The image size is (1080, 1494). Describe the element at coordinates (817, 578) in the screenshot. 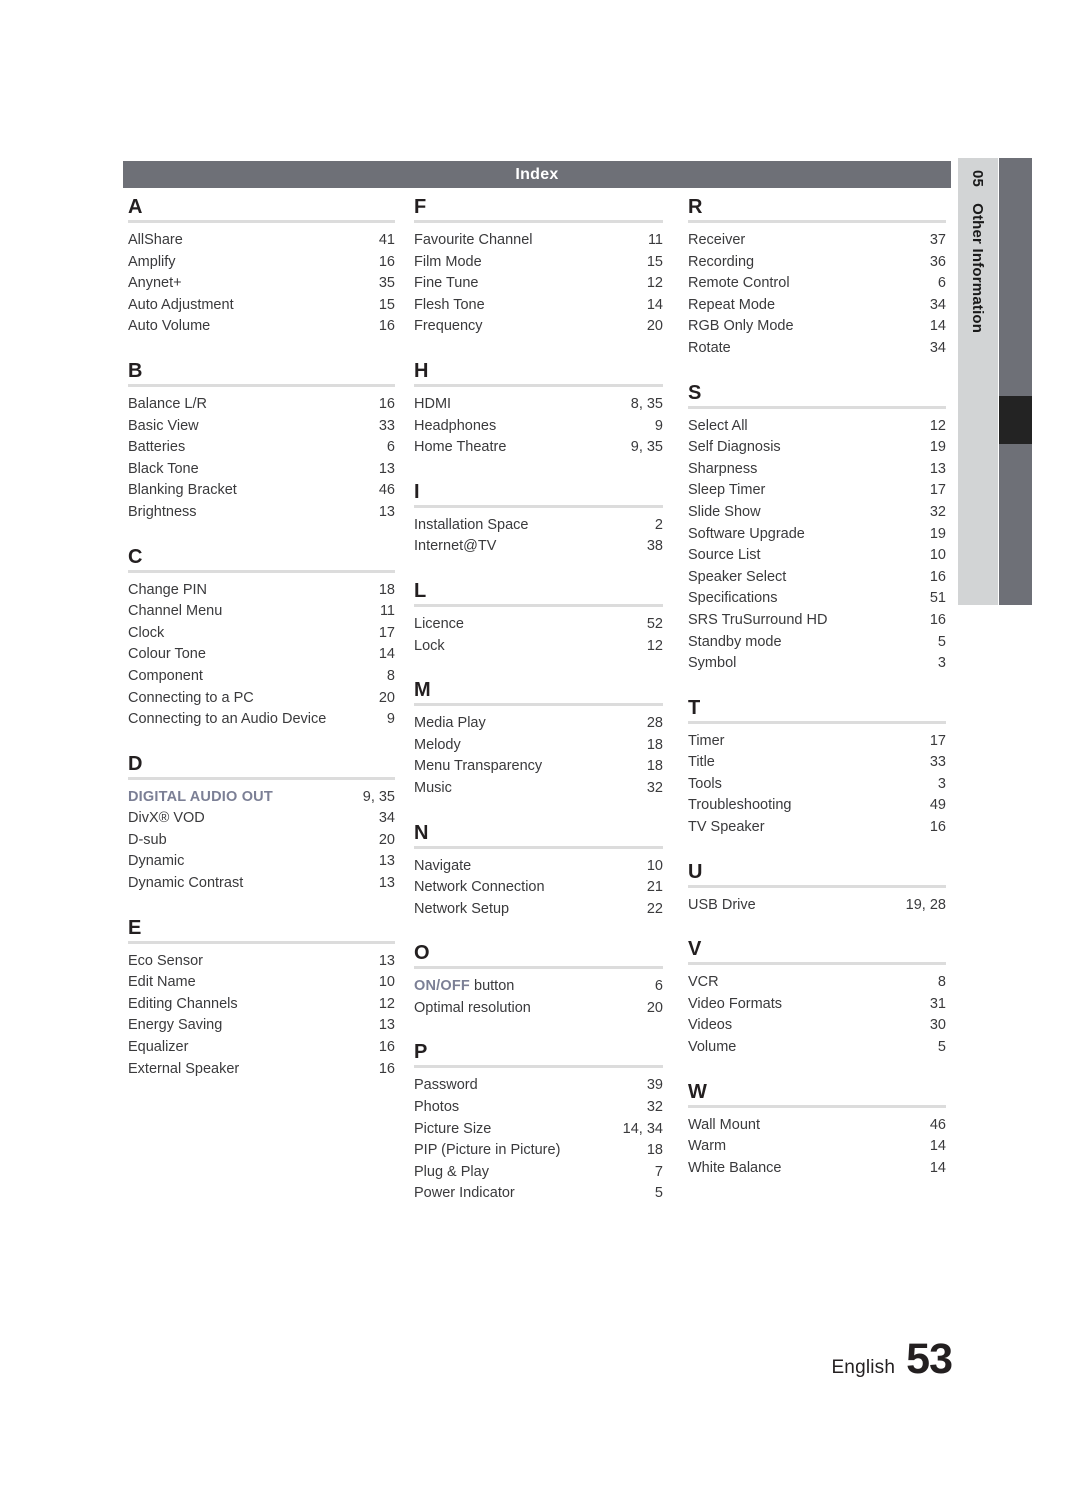

I see `index-entry: Speaker Select 16` at that location.